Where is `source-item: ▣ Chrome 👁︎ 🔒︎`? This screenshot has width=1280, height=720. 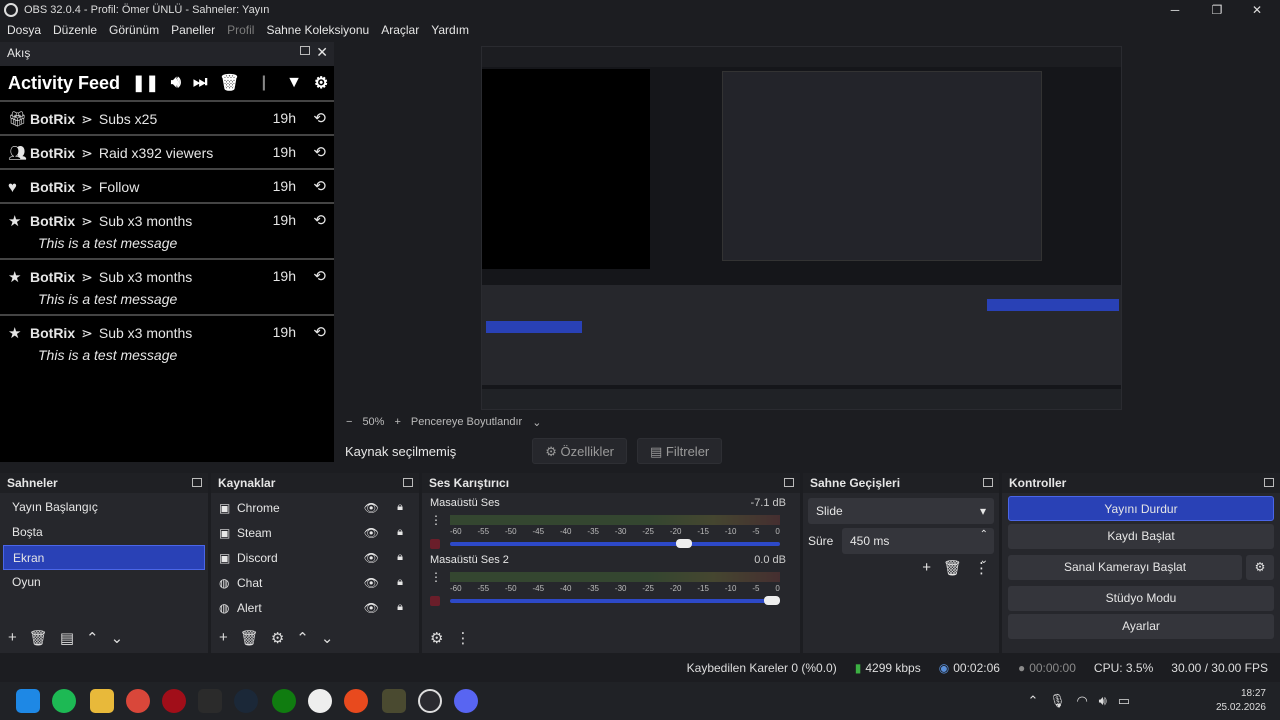
source-item: ▣ Chrome 👁︎ 🔒︎ is located at coordinates (315, 507).